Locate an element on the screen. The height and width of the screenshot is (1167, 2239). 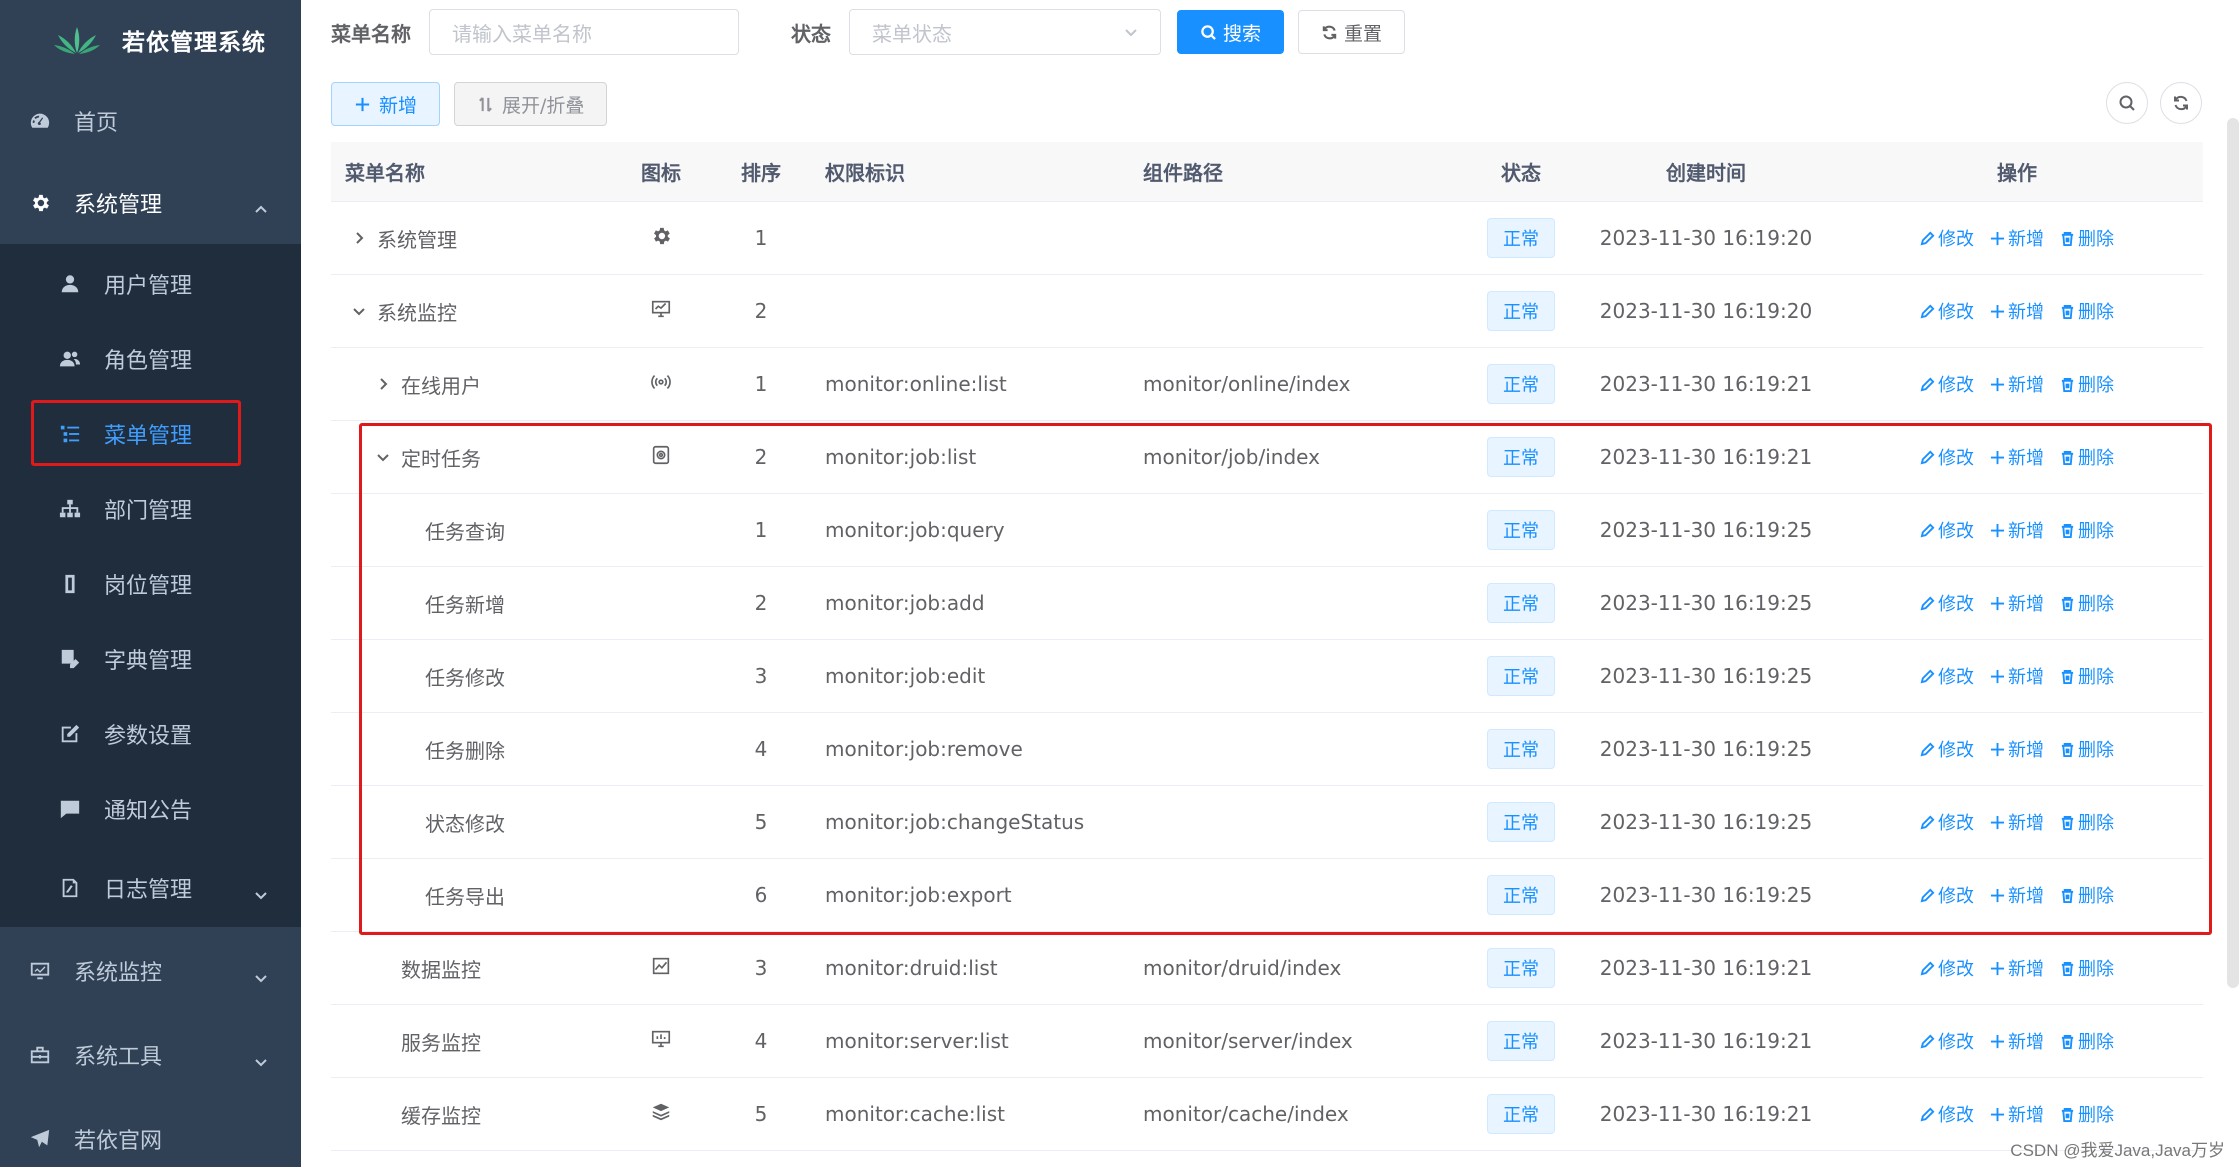
header-order: 排序 is located at coordinates (761, 173).